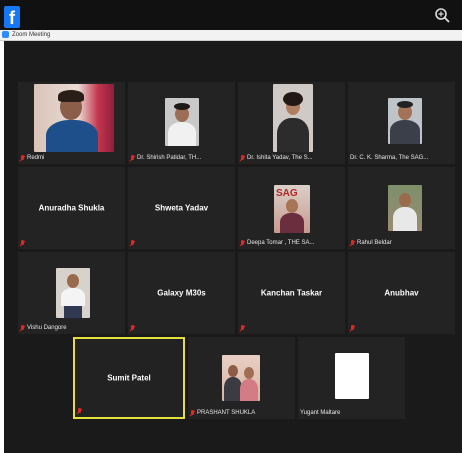  I want to click on participant-tile: Vishu Dangore, so click(71, 293).